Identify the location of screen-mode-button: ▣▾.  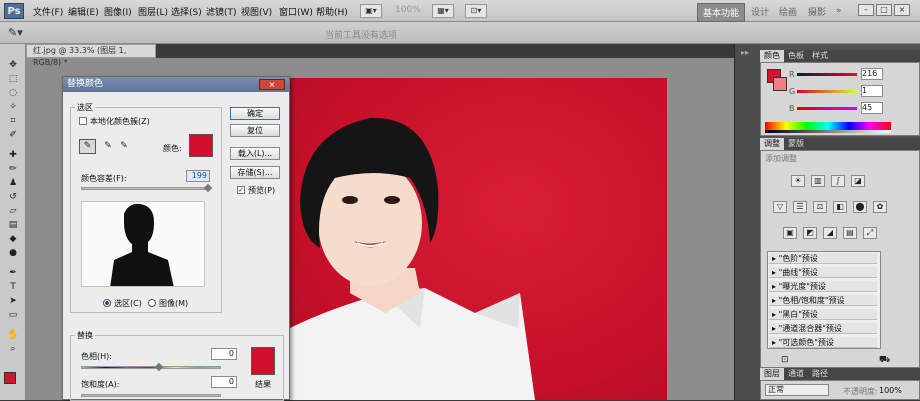
(371, 11).